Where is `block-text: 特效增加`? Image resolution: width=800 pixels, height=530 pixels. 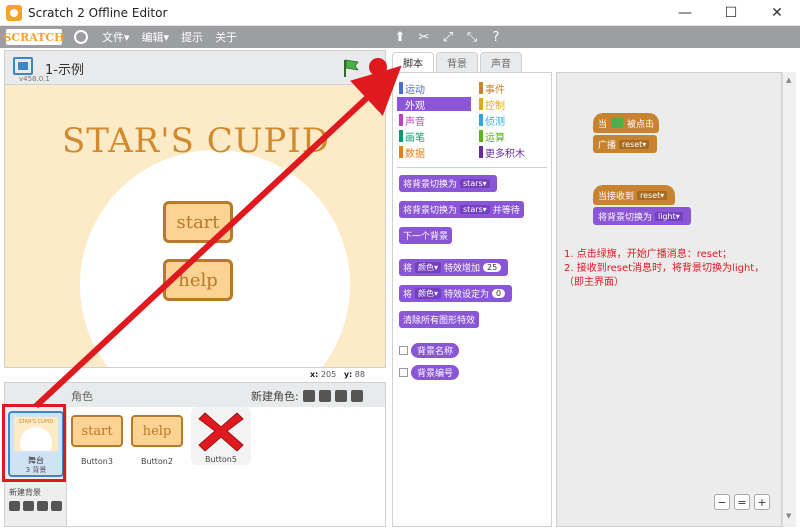
block-text: 特效增加 is located at coordinates (462, 269).